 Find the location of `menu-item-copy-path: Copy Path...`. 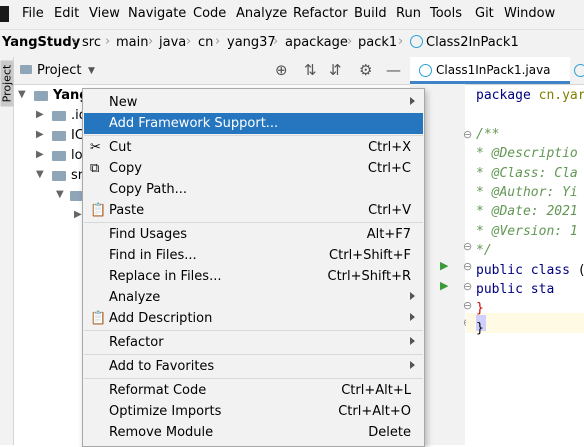

menu-item-copy-path: Copy Path... is located at coordinates (253, 189).